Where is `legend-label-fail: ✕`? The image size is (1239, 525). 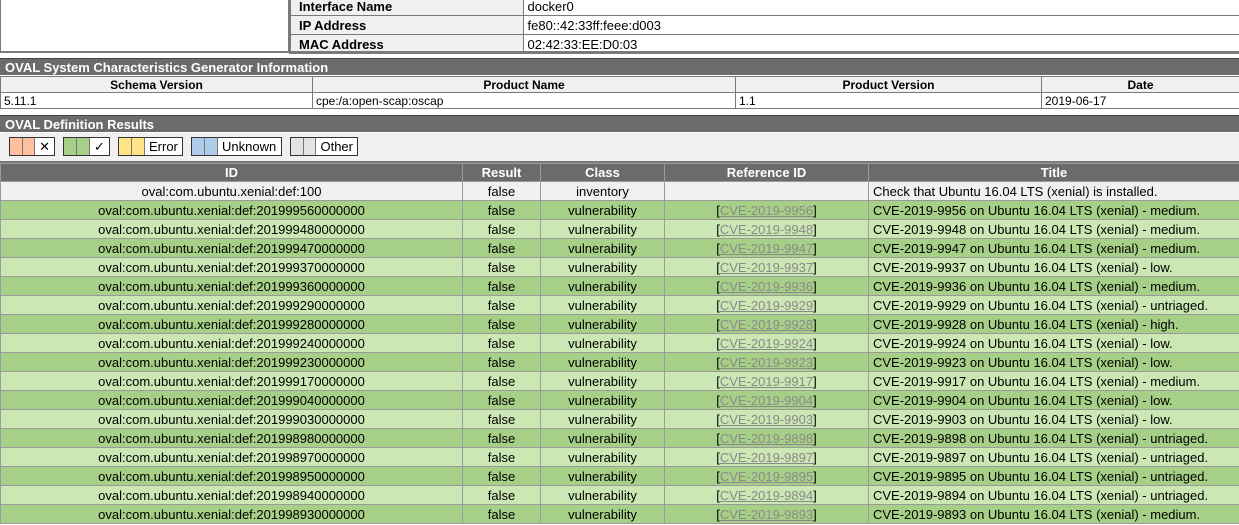
legend-label-fail: ✕ is located at coordinates (44, 146).